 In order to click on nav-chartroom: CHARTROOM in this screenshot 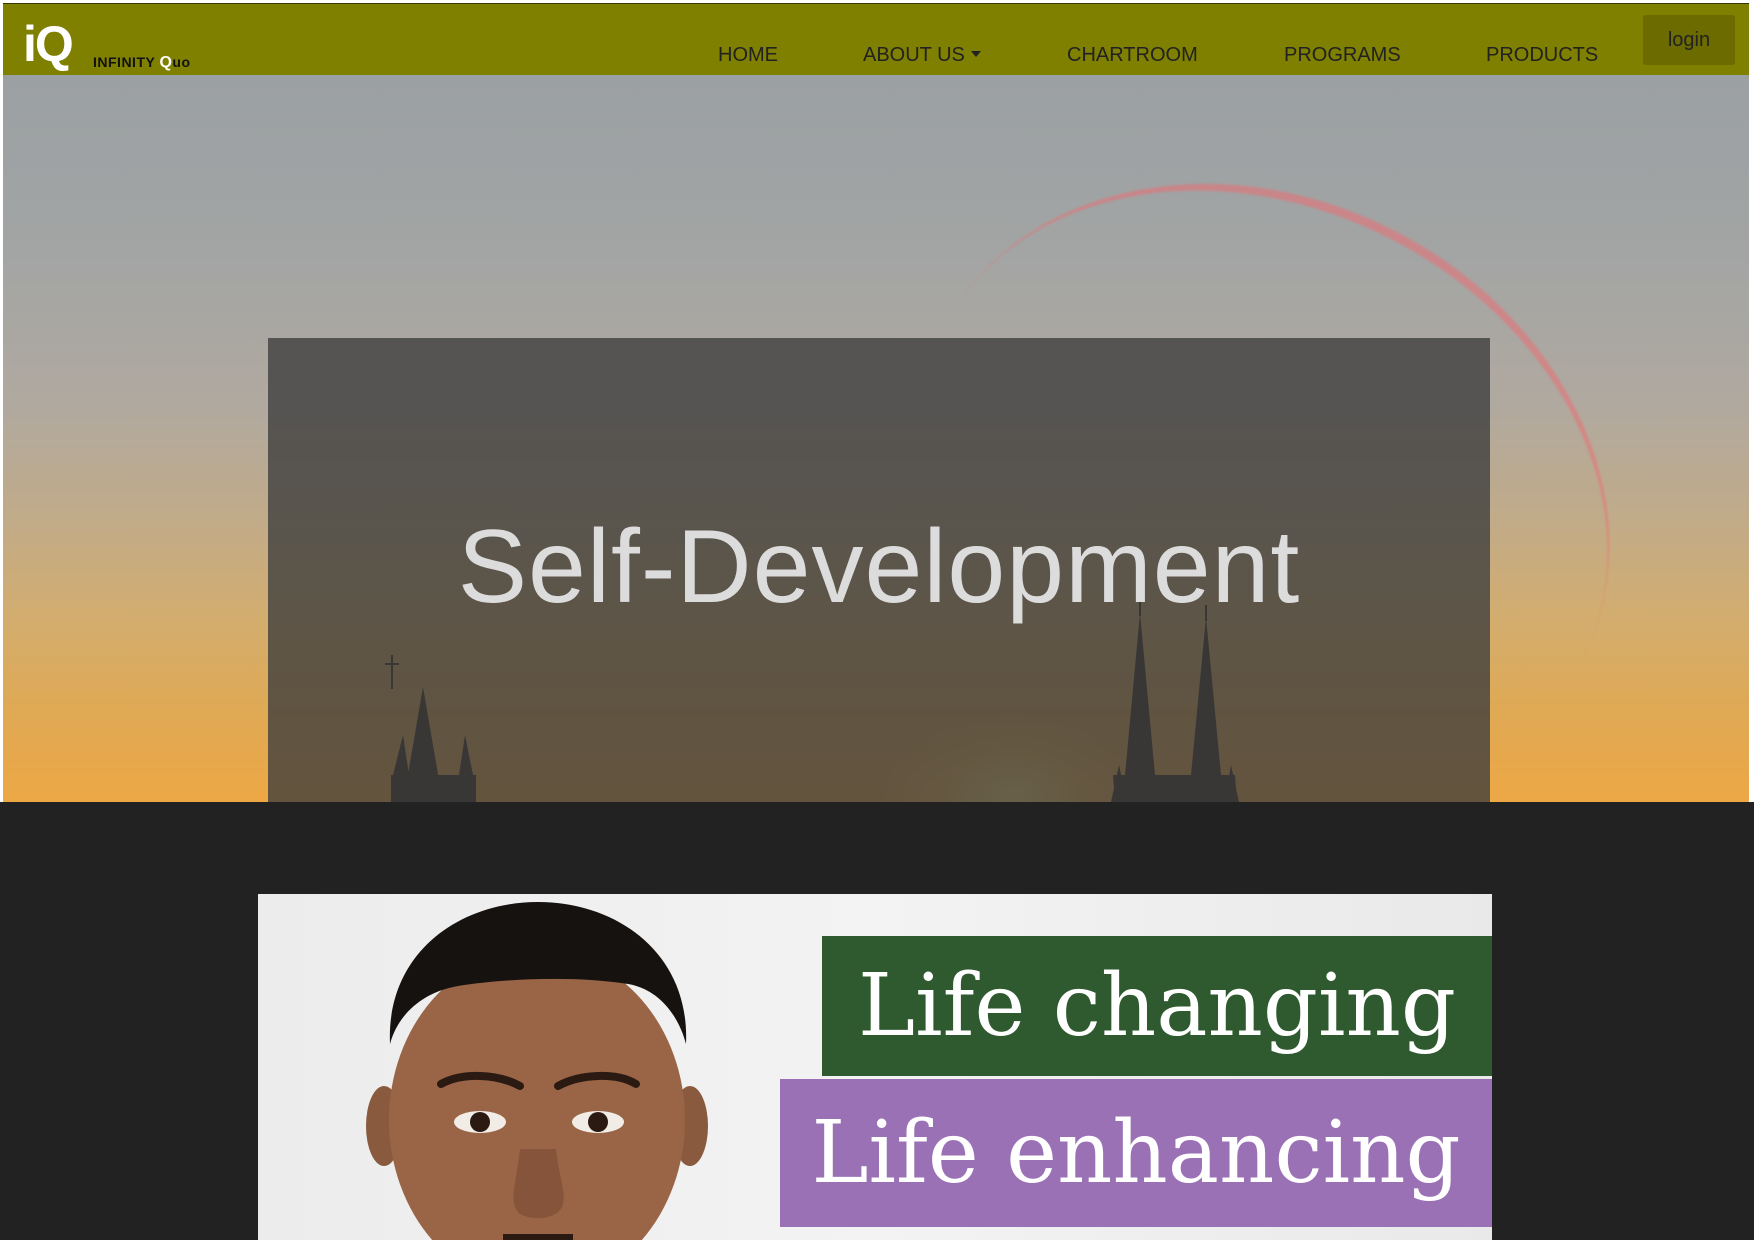, I will do `click(1132, 55)`.